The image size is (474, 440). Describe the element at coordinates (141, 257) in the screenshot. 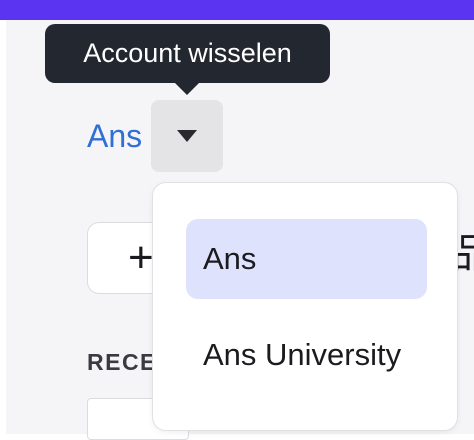

I see `plus-icon: +` at that location.